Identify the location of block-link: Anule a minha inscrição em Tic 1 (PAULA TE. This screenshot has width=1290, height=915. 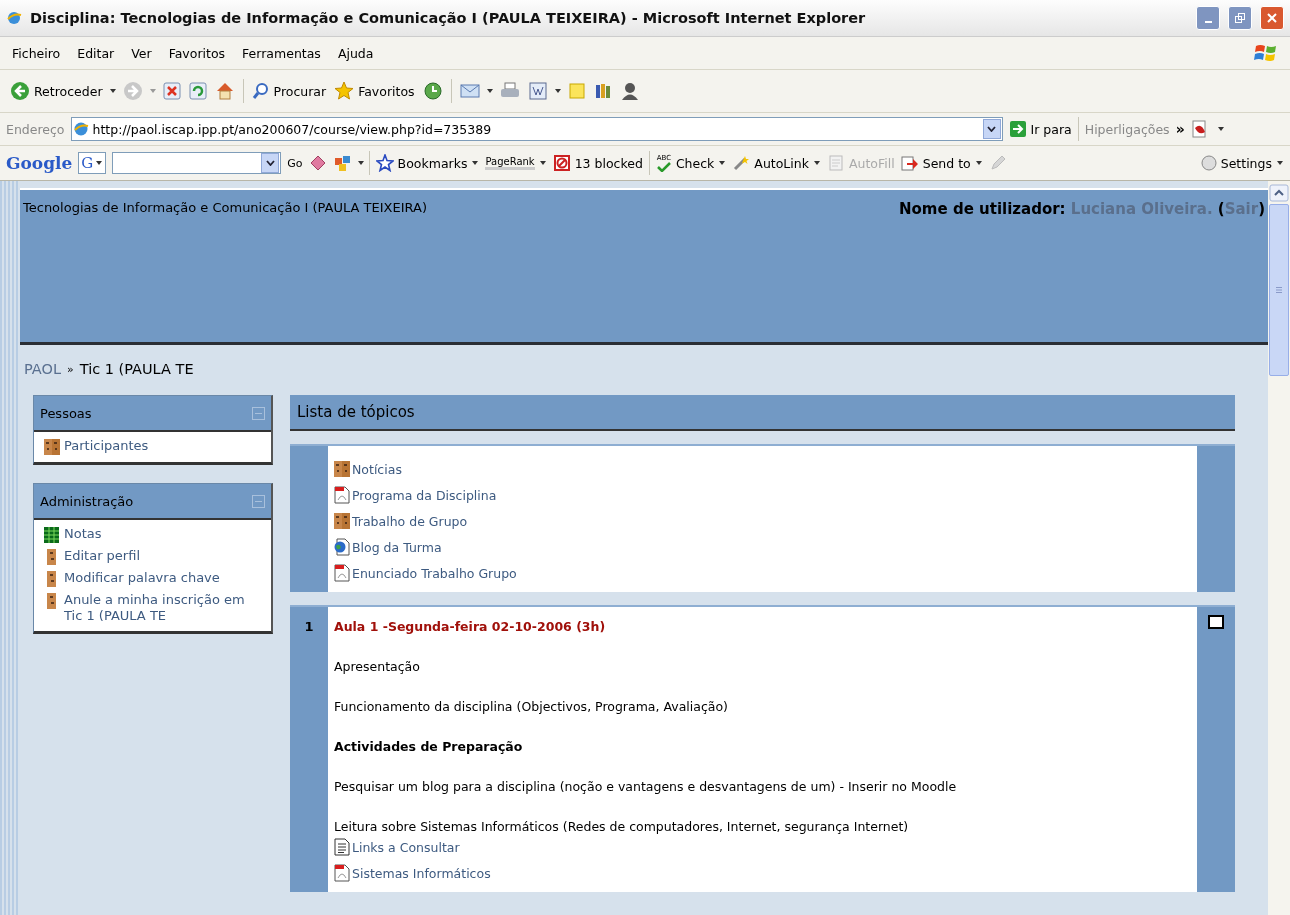
(163, 608).